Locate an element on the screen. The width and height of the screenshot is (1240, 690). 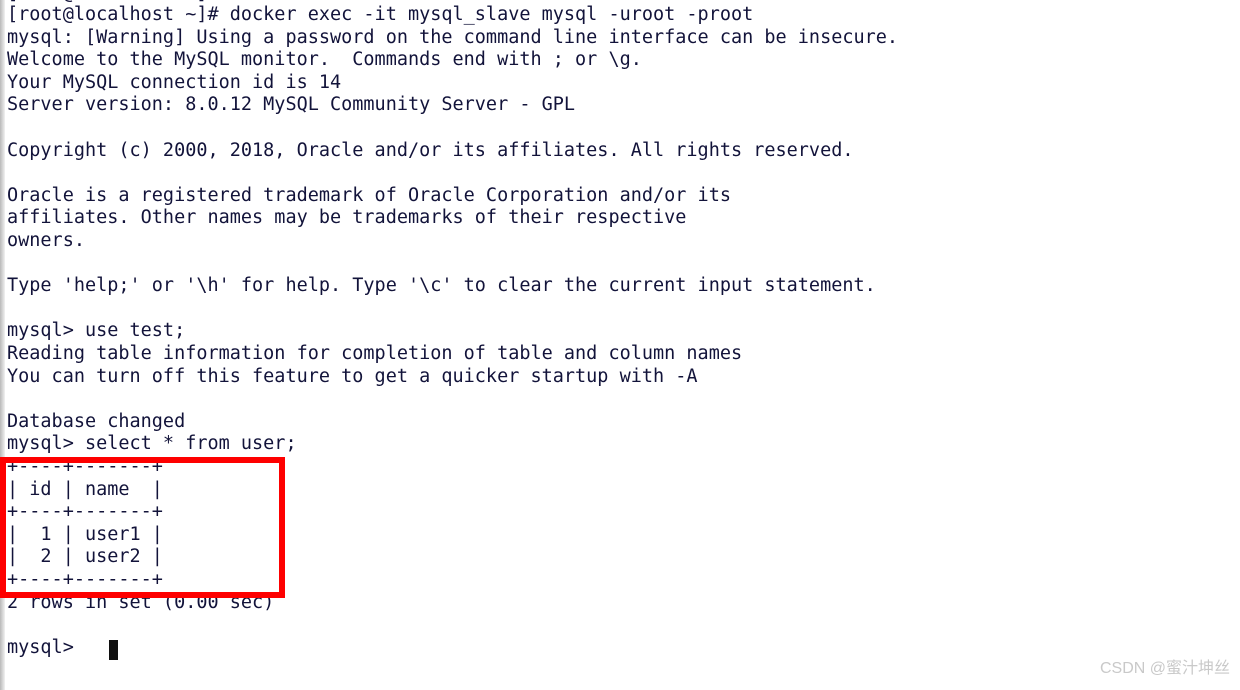
table-row: | 2 | user2 | is located at coordinates (85, 557).